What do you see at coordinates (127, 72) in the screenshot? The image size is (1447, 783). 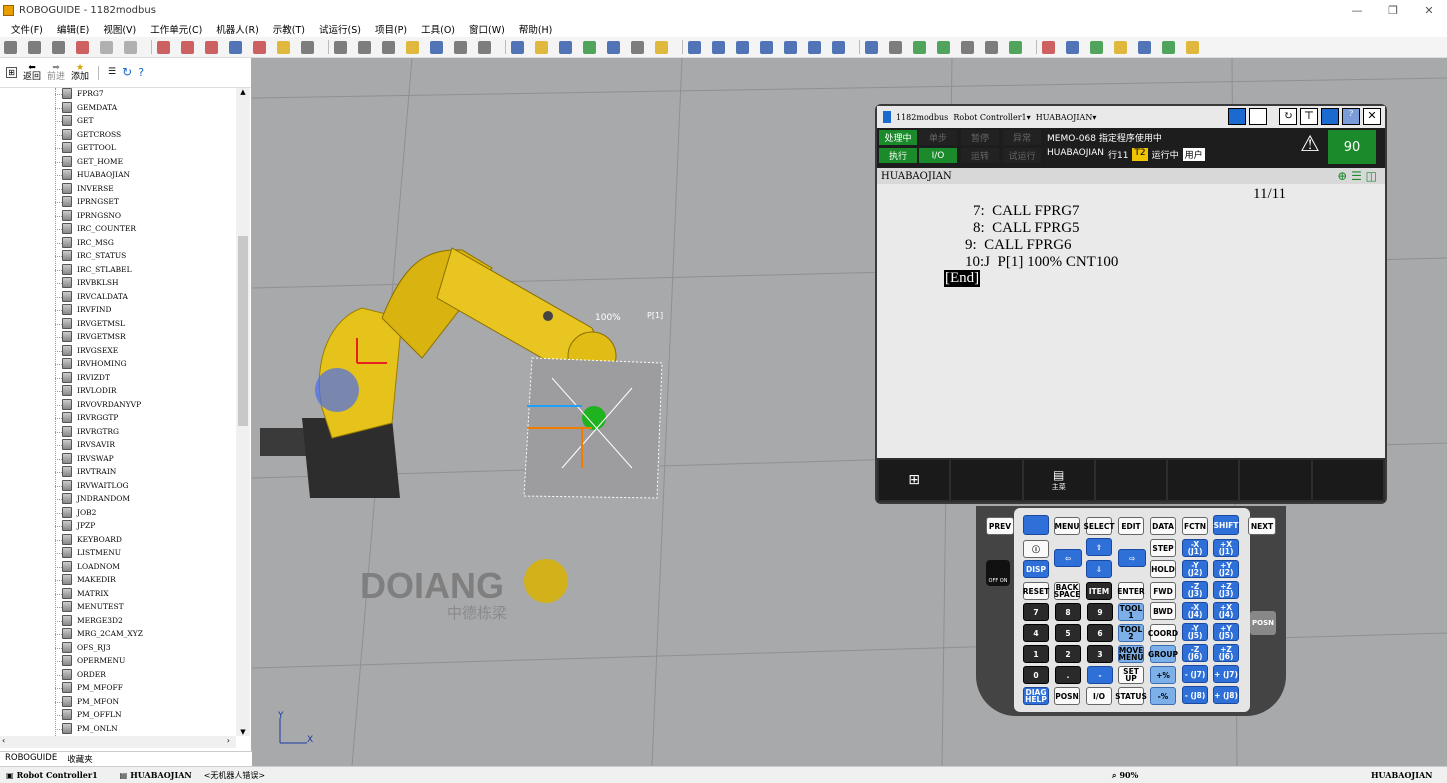 I see `refresh-icon: ↻` at bounding box center [127, 72].